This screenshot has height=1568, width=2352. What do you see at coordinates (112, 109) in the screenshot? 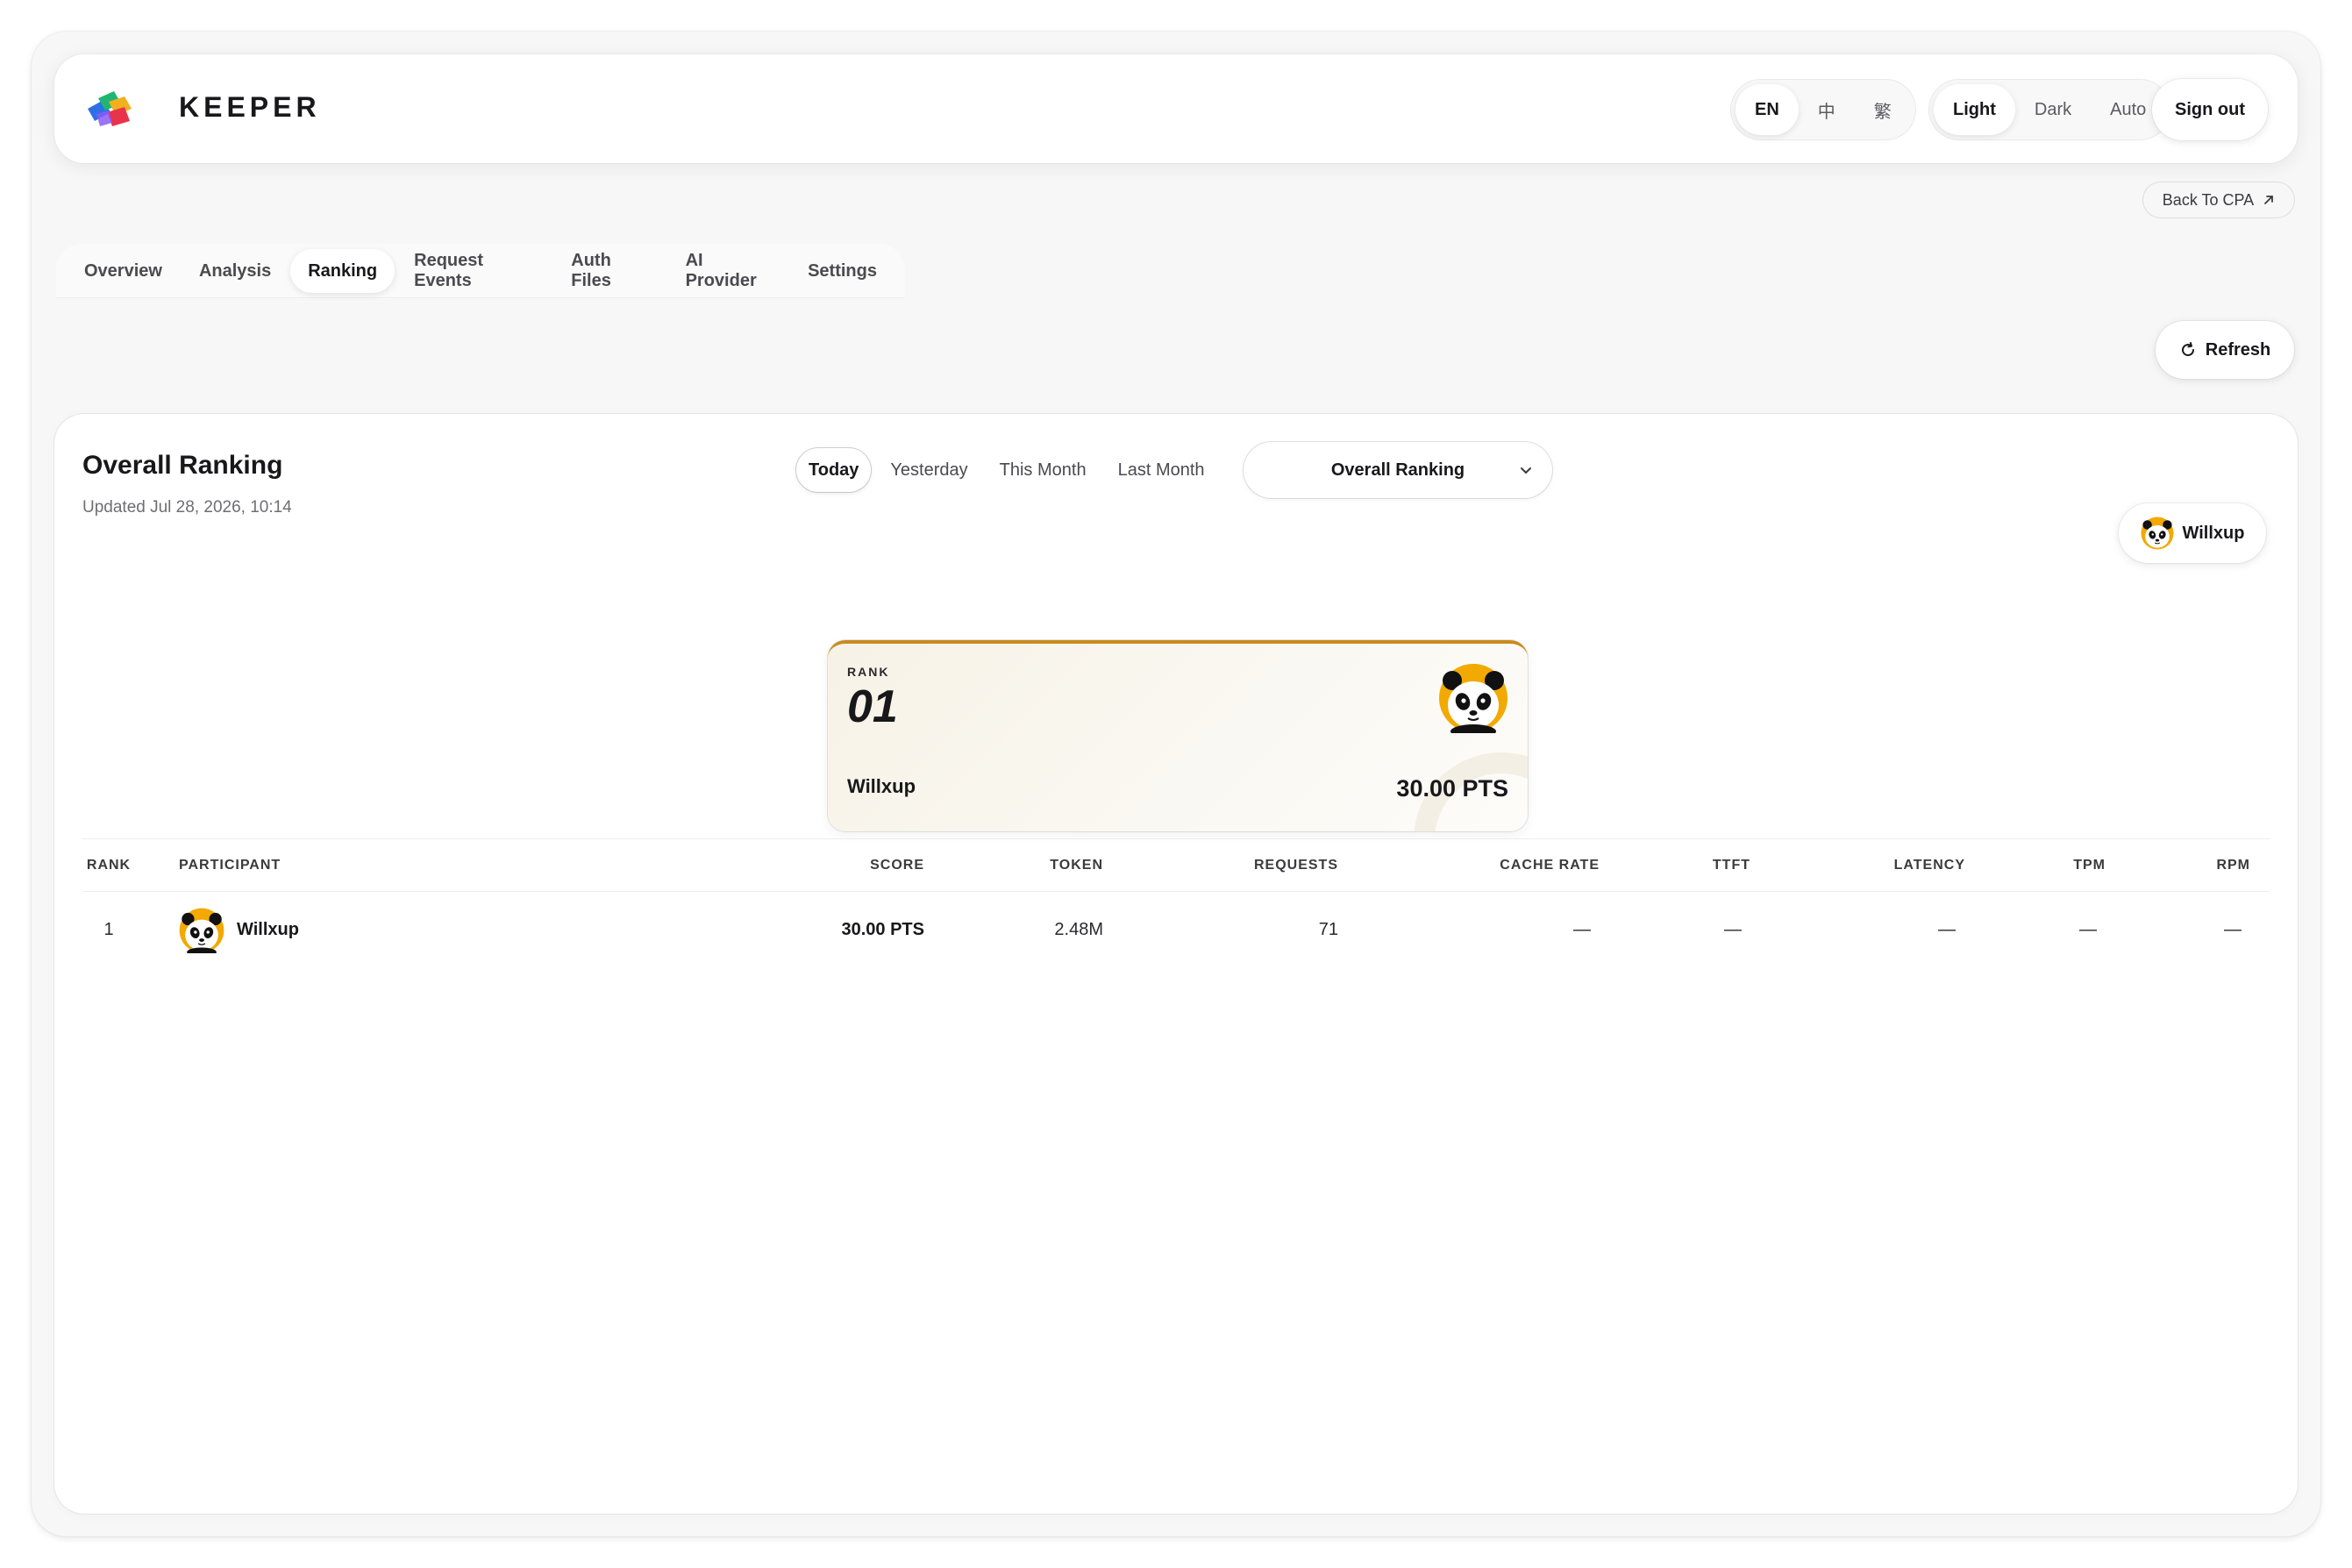
I see `keeper-logo-icon` at bounding box center [112, 109].